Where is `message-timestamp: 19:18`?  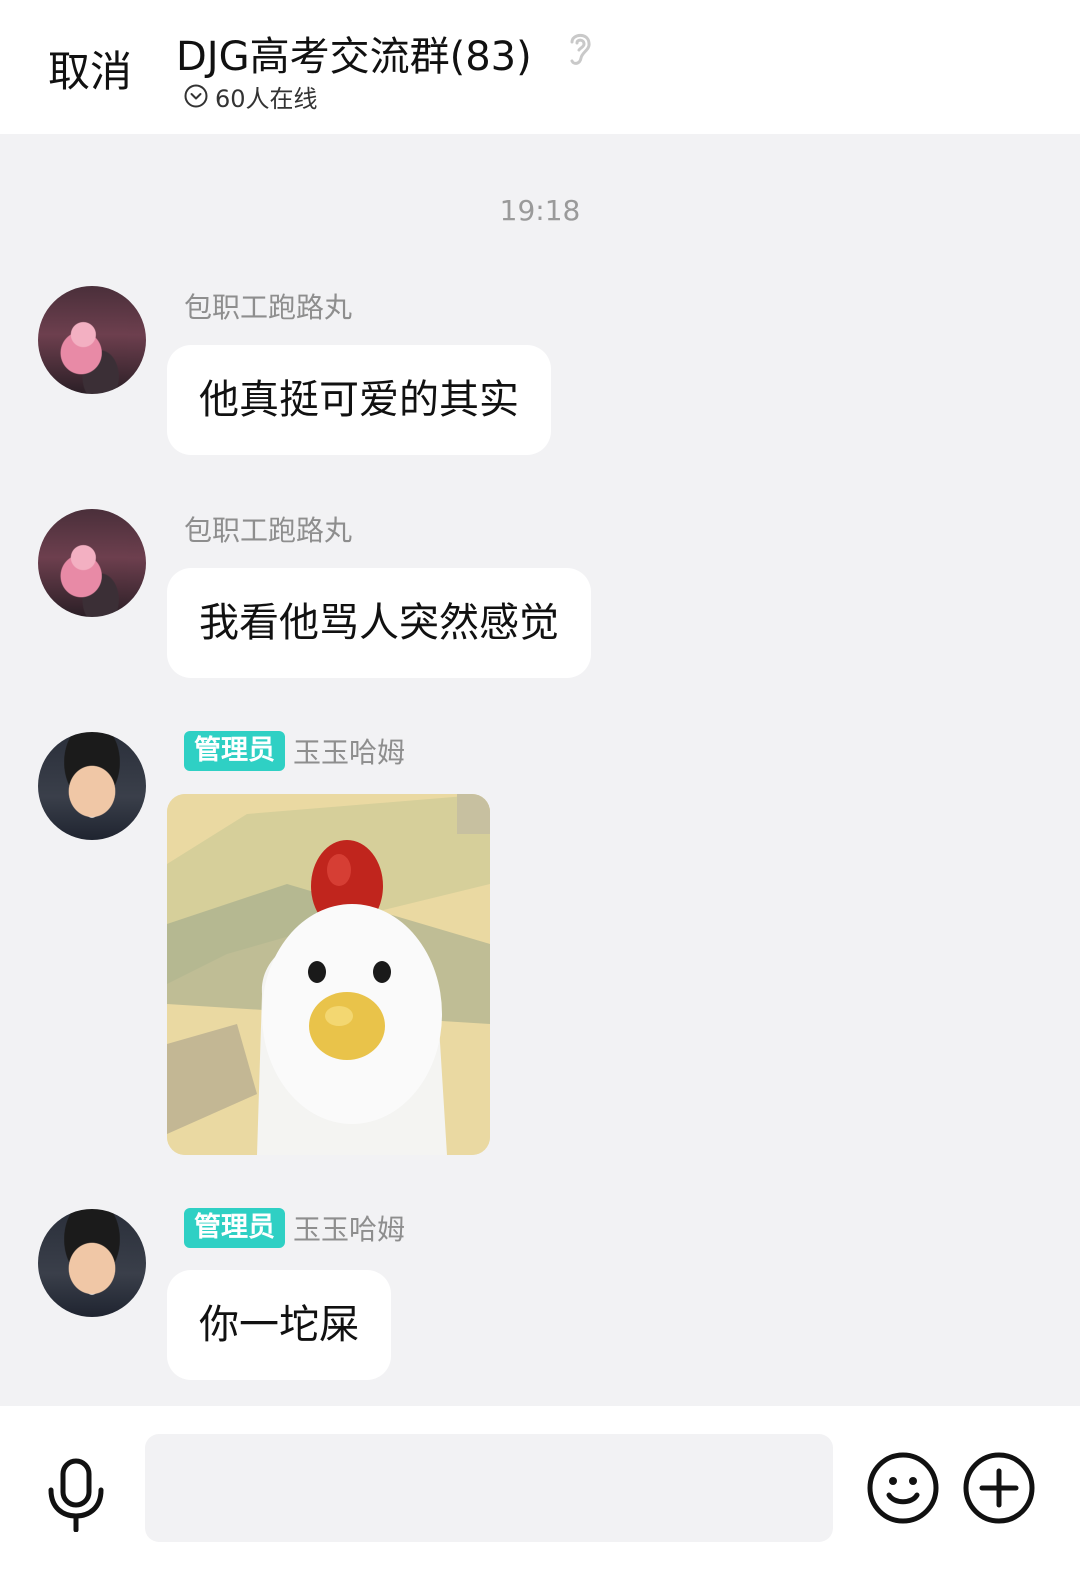 message-timestamp: 19:18 is located at coordinates (540, 210).